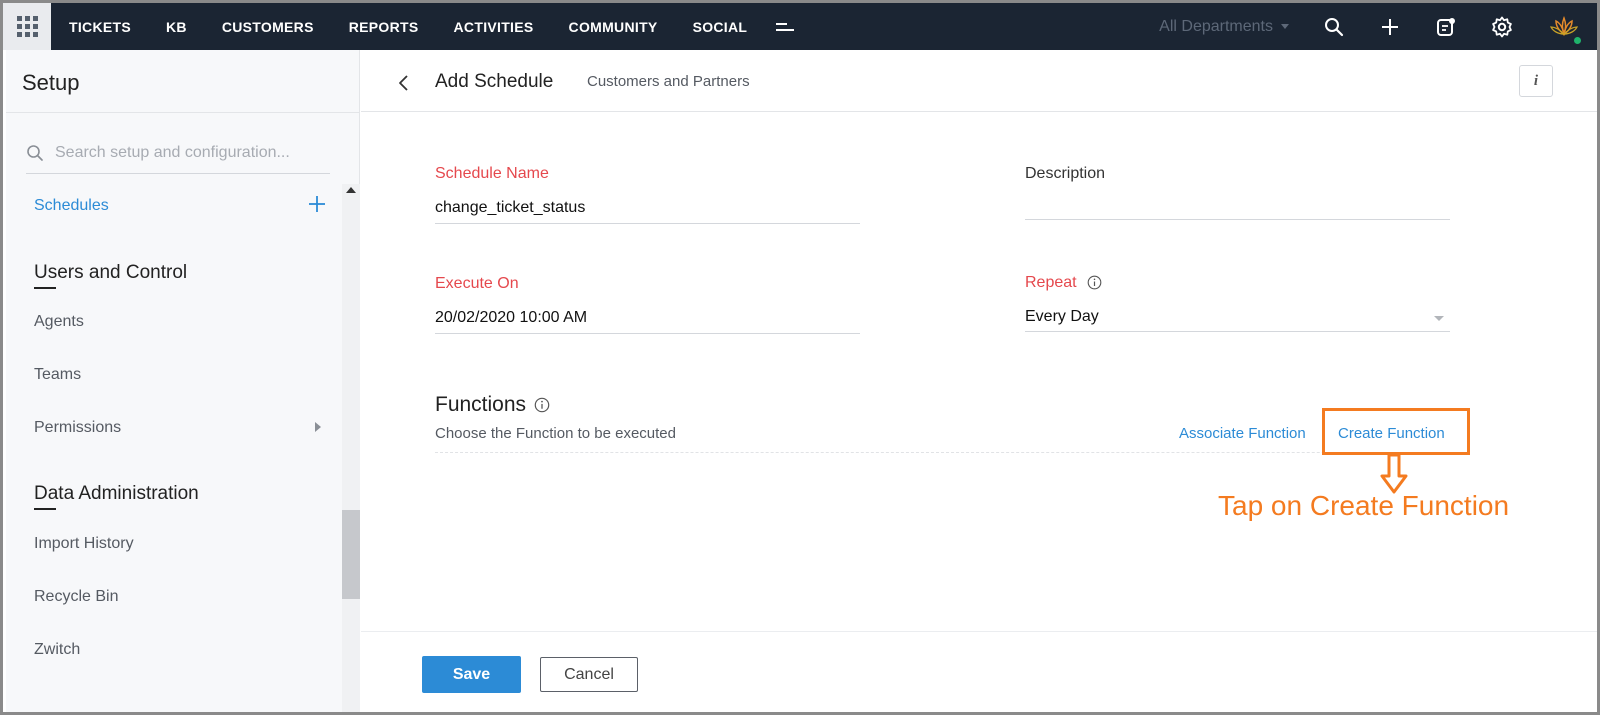 The image size is (1600, 715). I want to click on footer-divider, so click(979, 631).